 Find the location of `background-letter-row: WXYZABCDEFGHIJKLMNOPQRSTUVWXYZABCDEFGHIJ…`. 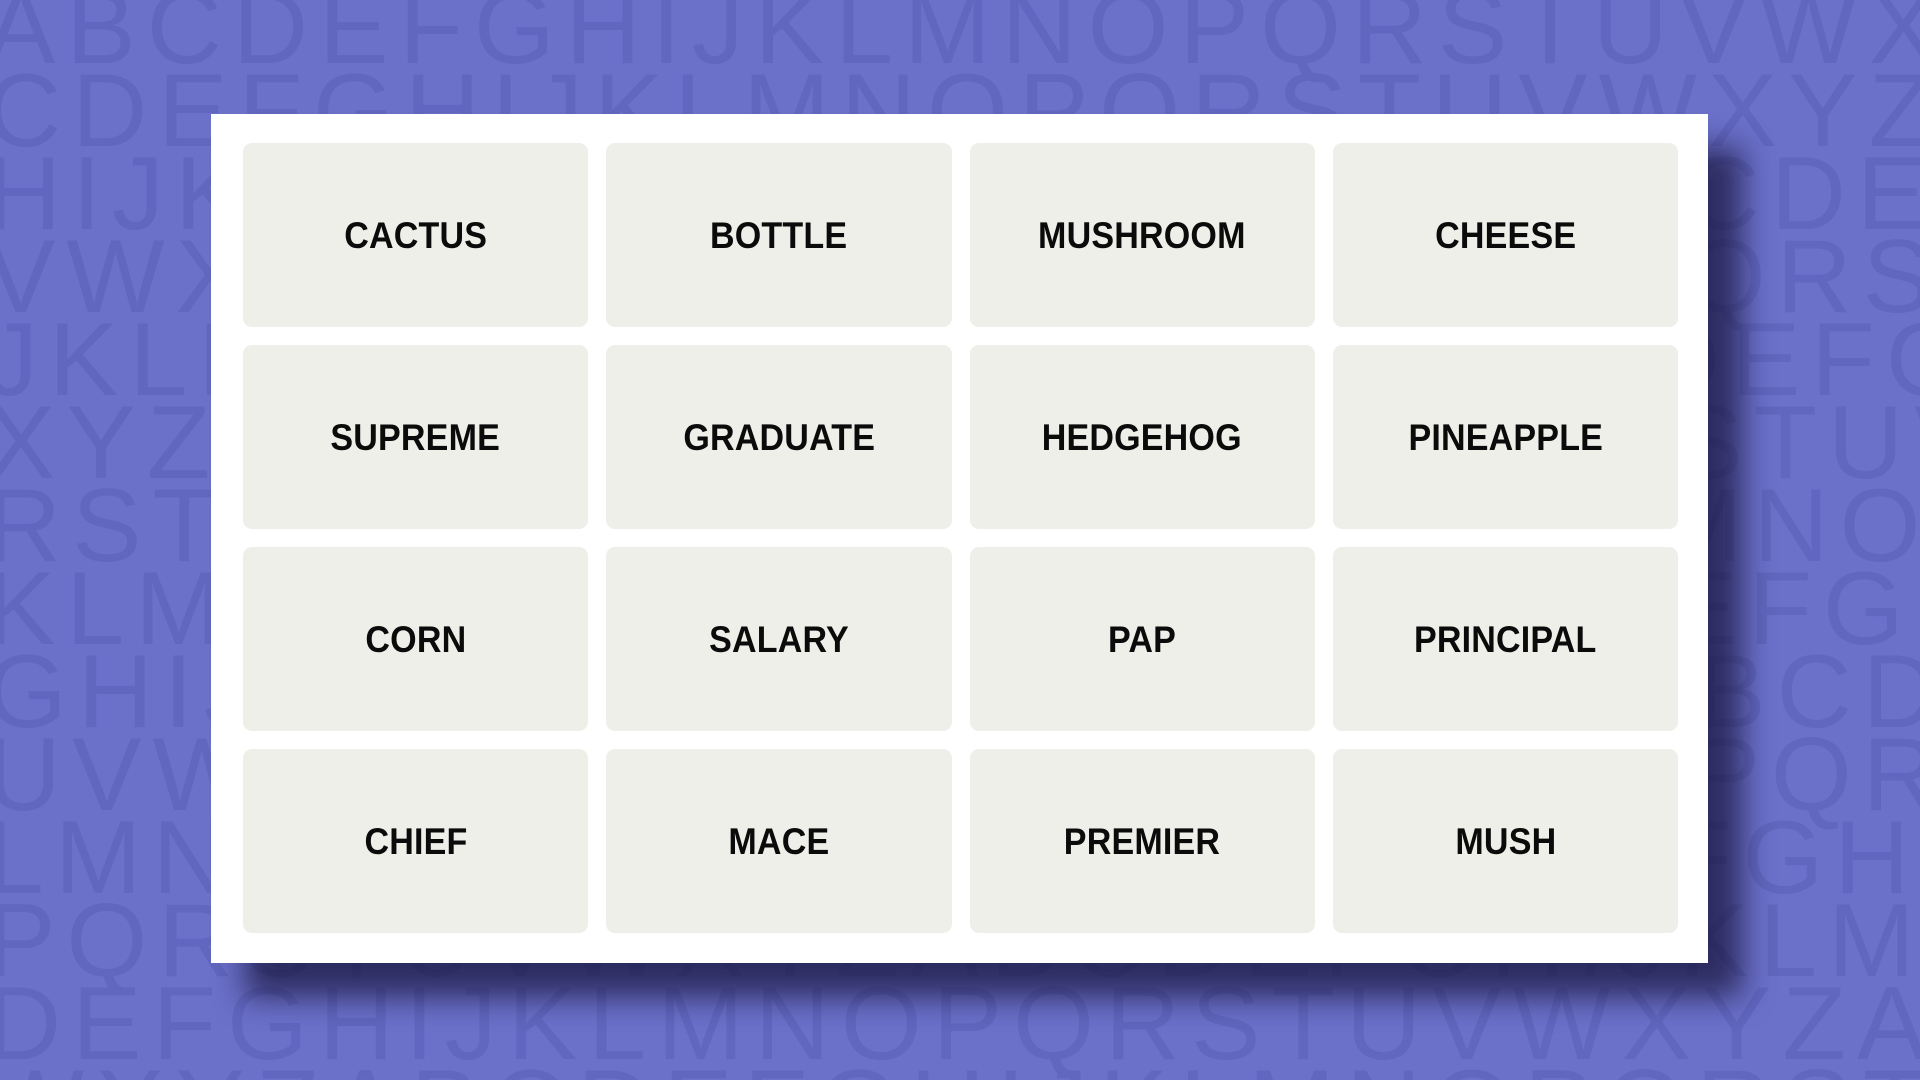

background-letter-row: WXYZABCDEFGHIJKLMNOPQRSTUVWXYZABCDEFGHIJ… is located at coordinates (960, 1067).